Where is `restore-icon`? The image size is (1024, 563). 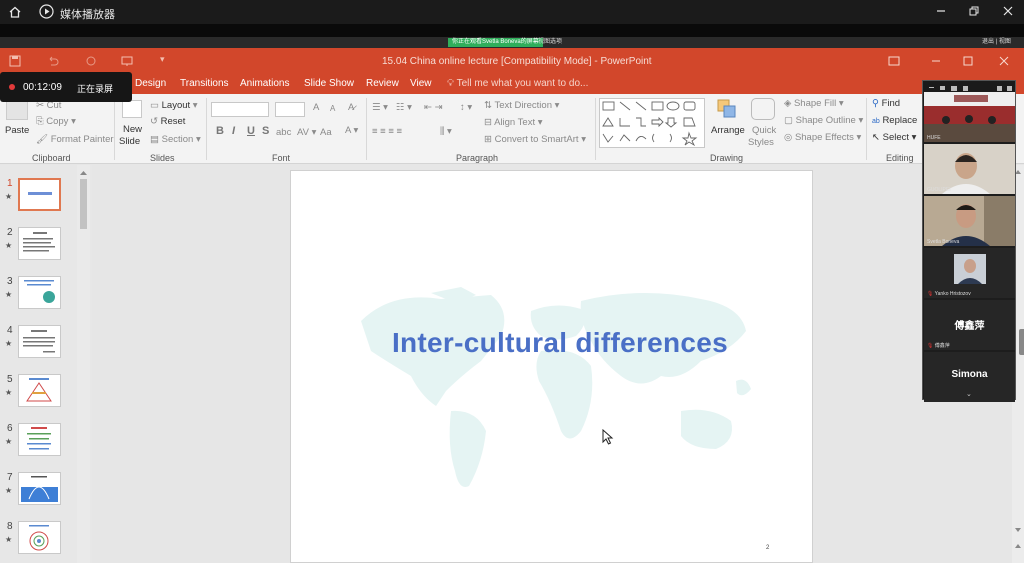
restore-icon is located at coordinates (974, 11).